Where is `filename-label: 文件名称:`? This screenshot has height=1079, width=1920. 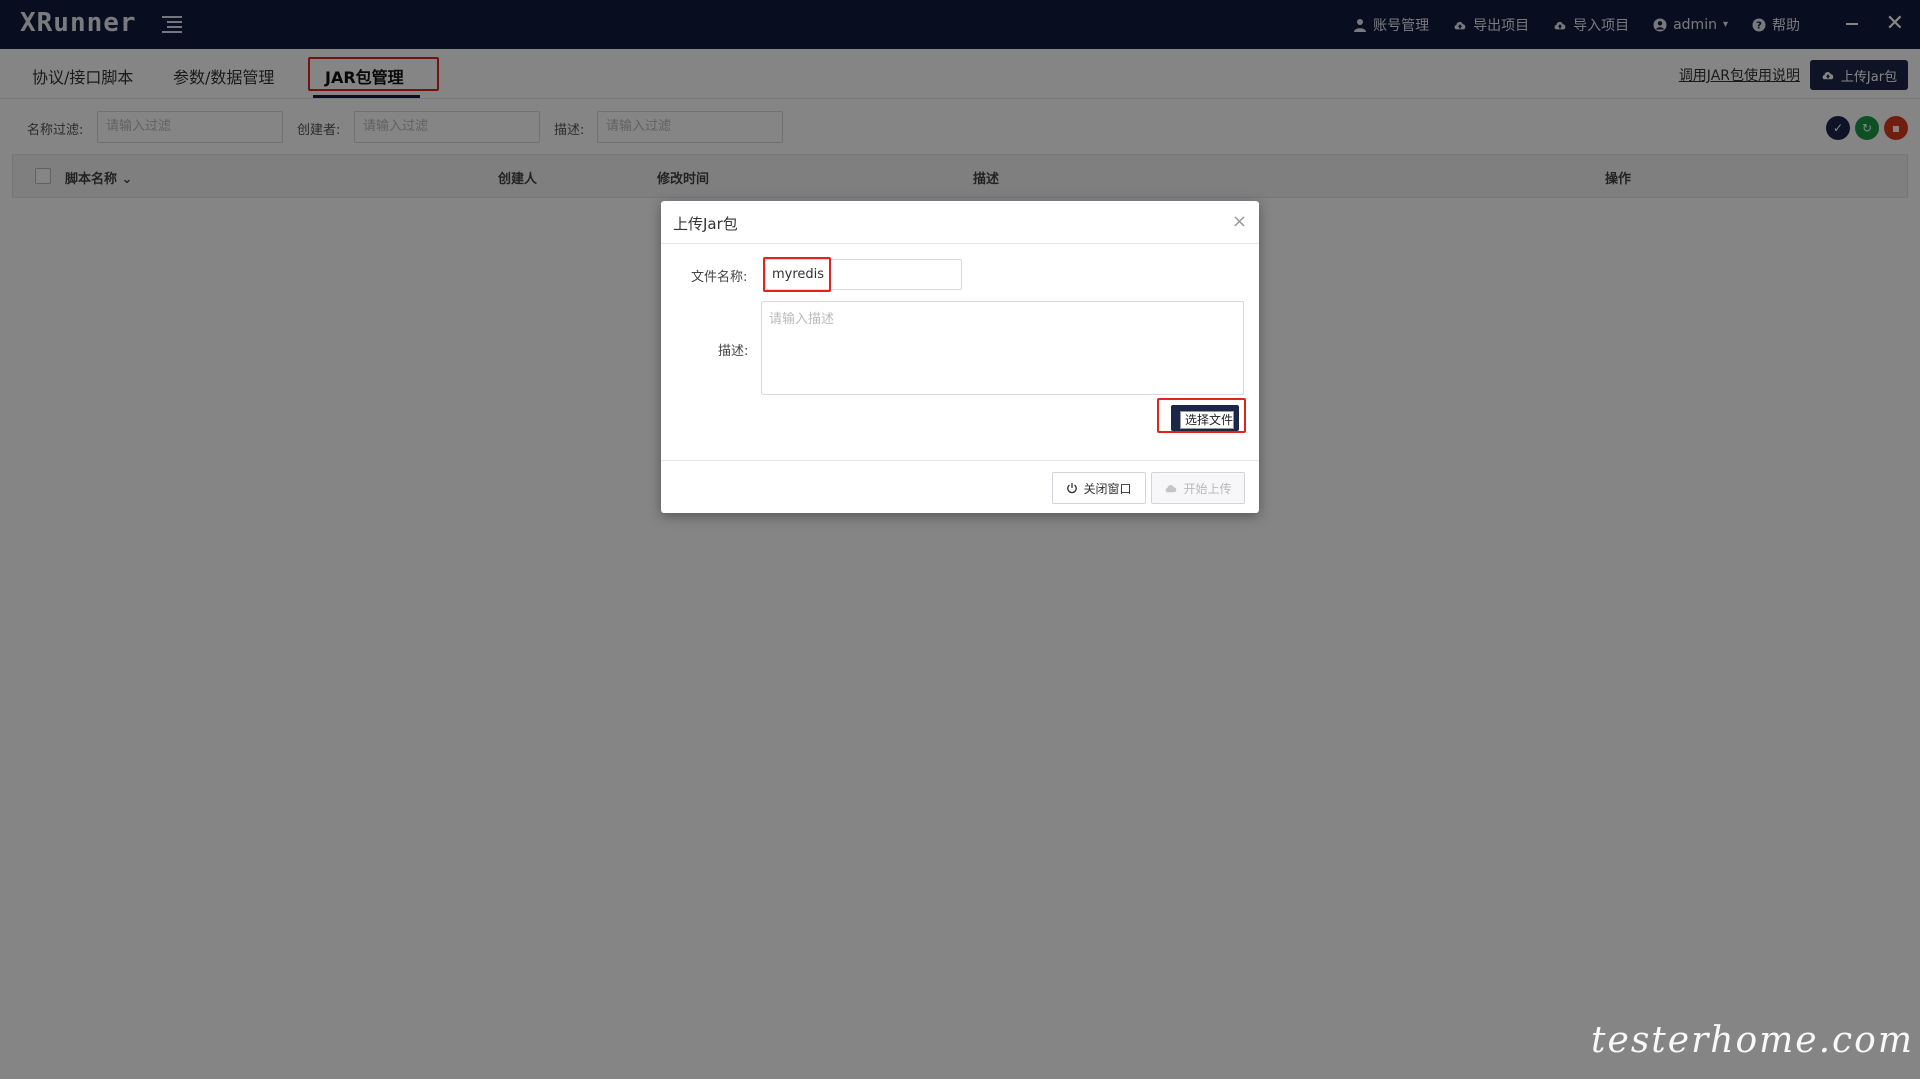 filename-label: 文件名称: is located at coordinates (719, 277).